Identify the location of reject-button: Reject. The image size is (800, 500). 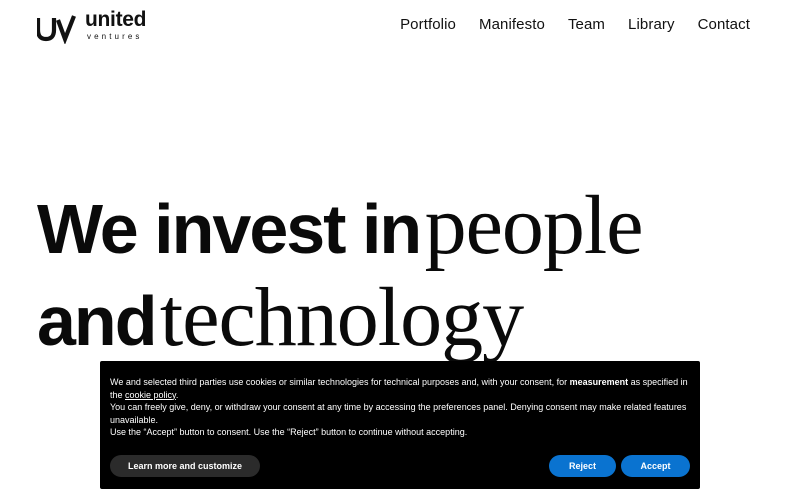
(582, 466).